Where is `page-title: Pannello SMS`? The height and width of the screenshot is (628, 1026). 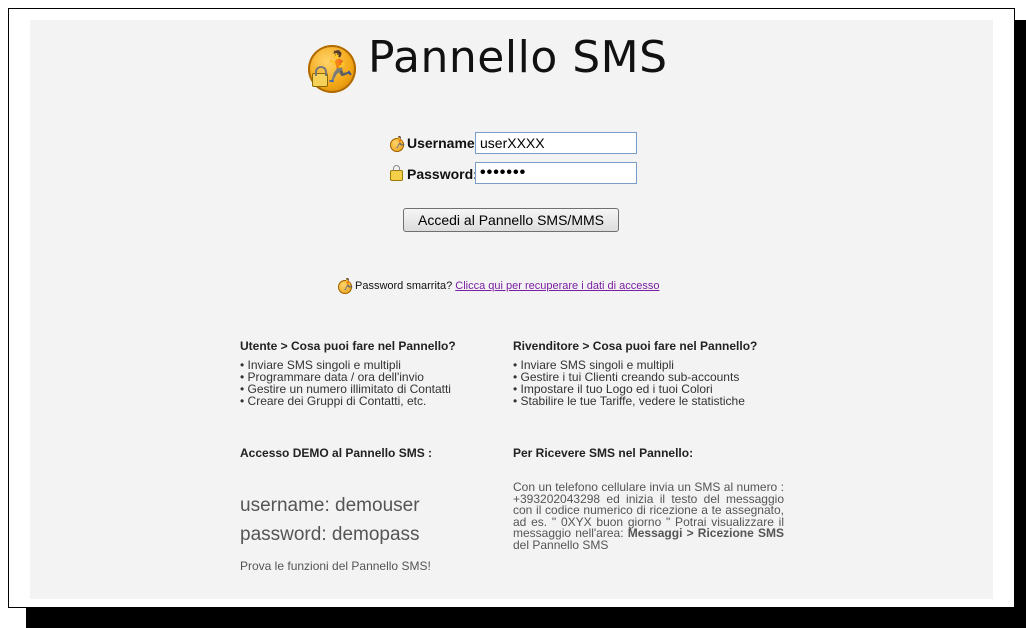 page-title: Pannello SMS is located at coordinates (518, 57).